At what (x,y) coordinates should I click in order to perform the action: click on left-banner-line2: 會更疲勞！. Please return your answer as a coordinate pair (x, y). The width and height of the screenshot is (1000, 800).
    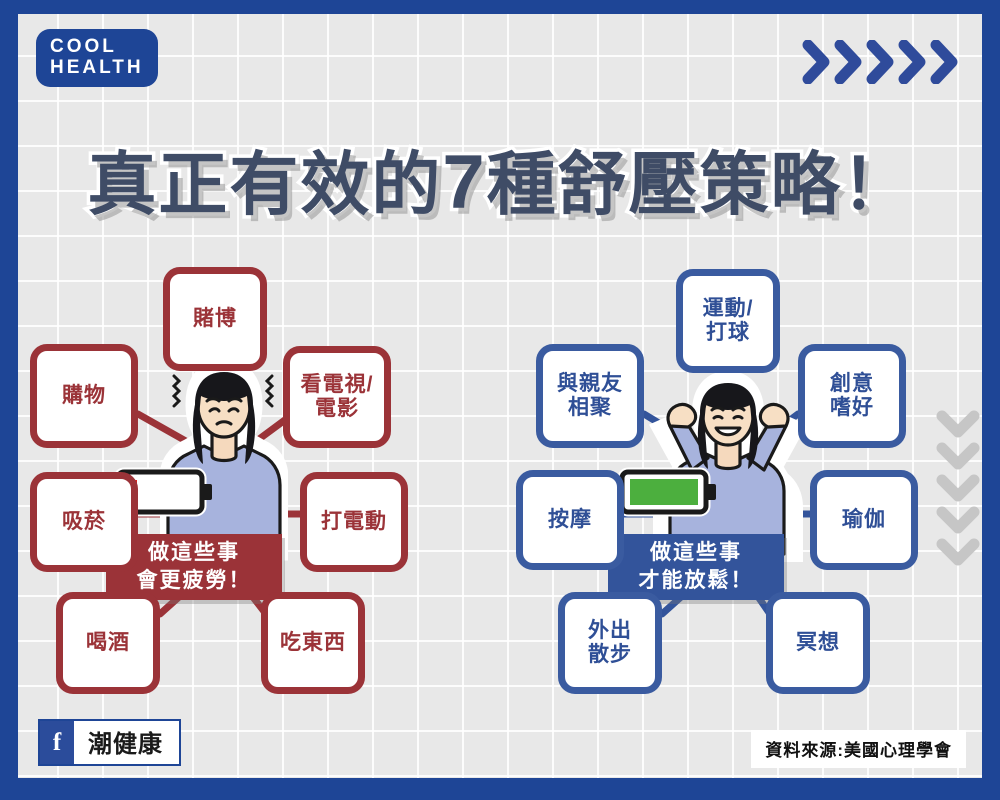
    Looking at the image, I should click on (194, 580).